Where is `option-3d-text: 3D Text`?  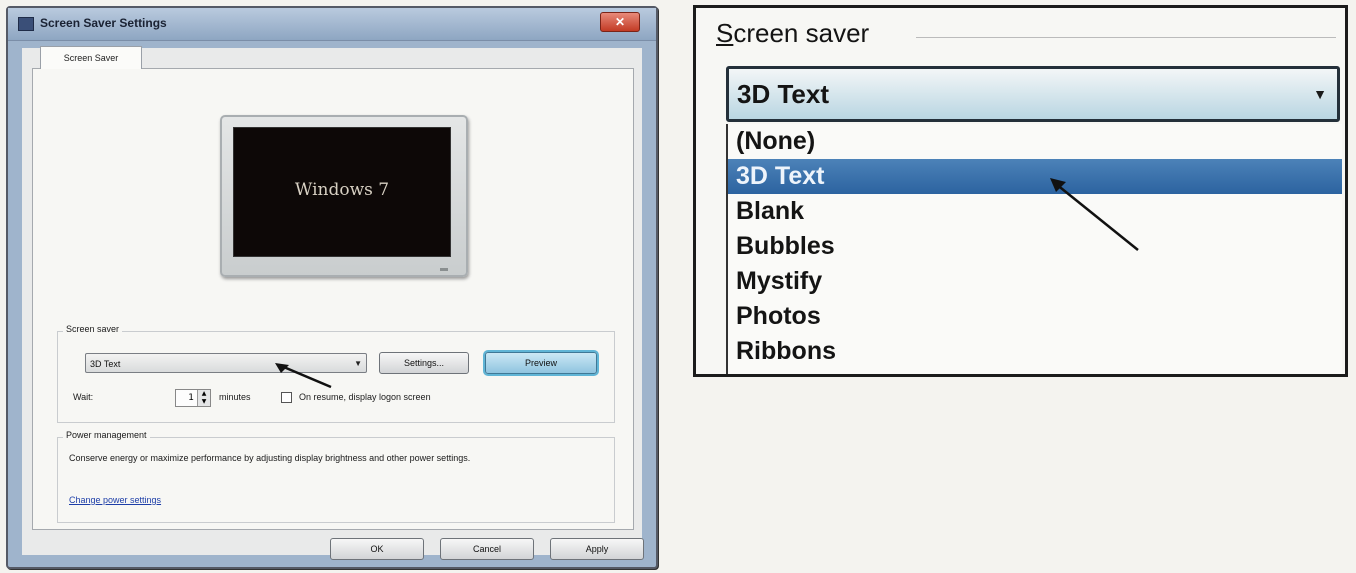
option-3d-text: 3D Text is located at coordinates (1035, 176).